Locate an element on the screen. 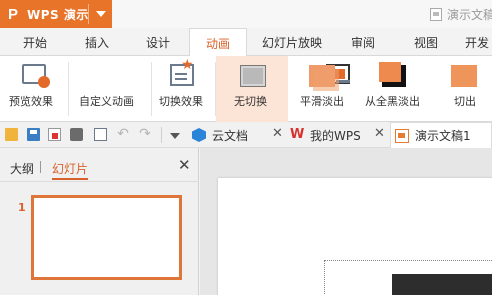 This screenshot has height=295, width=492. open-folder-icon is located at coordinates (11, 134).